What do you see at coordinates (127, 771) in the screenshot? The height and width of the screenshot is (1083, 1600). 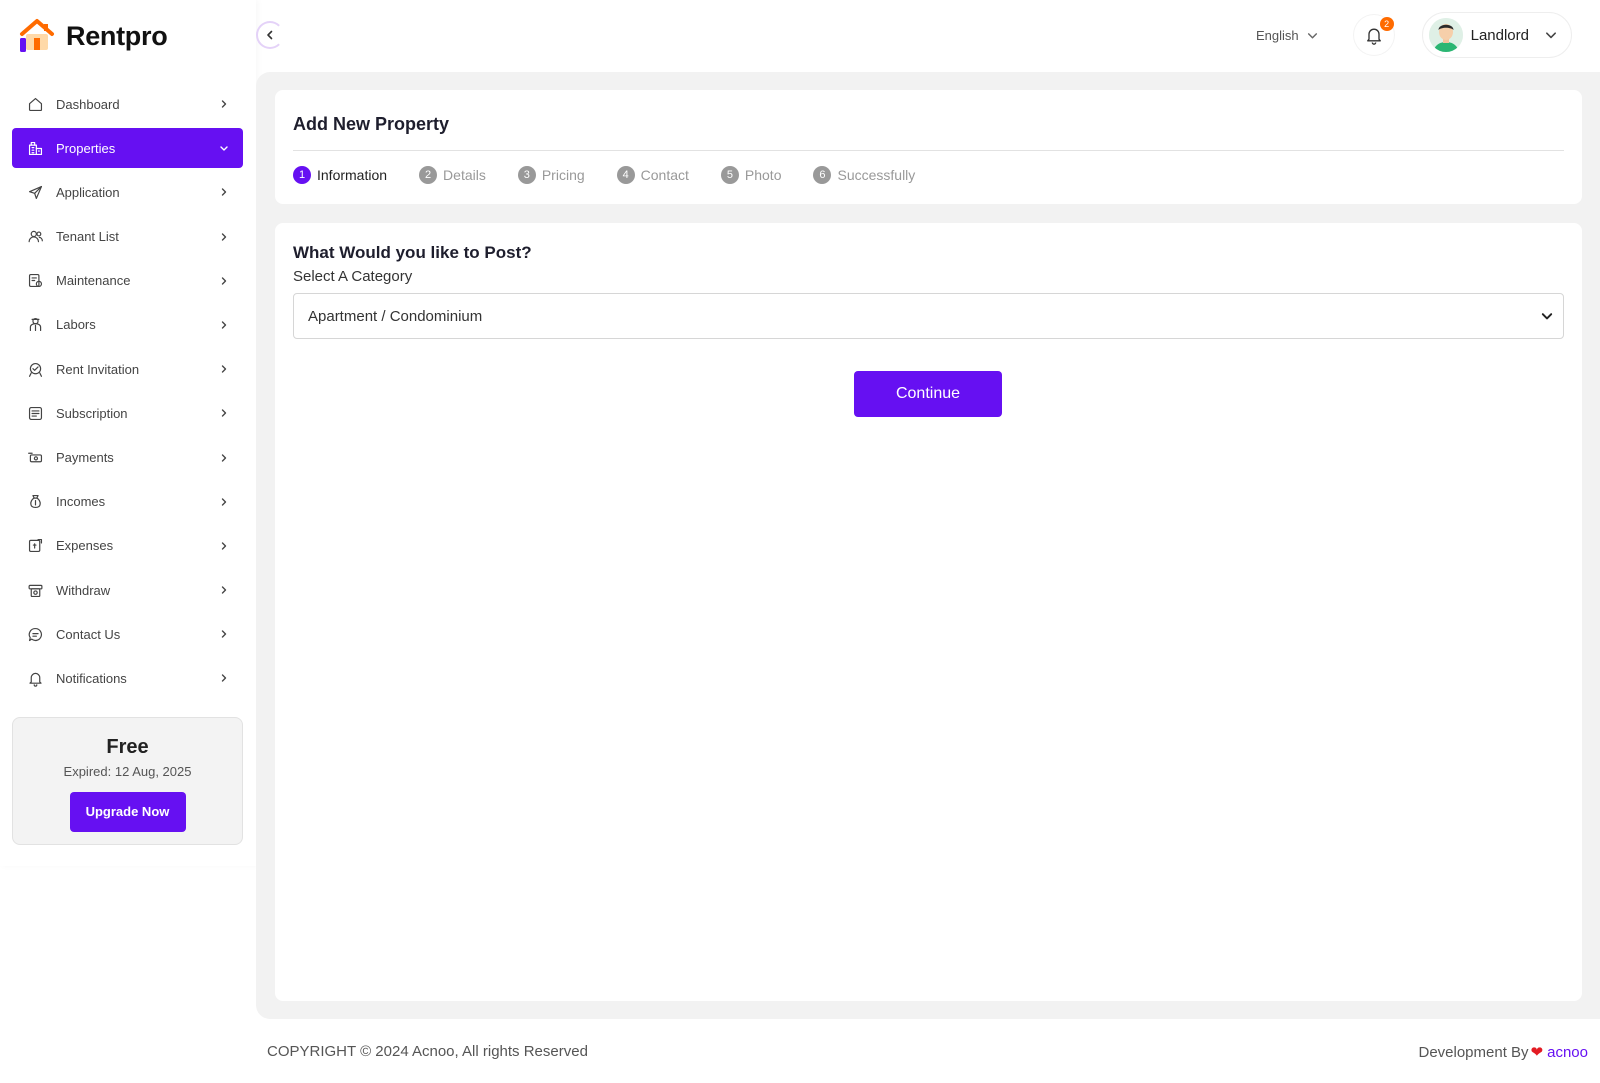 I see `plan-expiry: Expired: 12 Aug, 2025` at bounding box center [127, 771].